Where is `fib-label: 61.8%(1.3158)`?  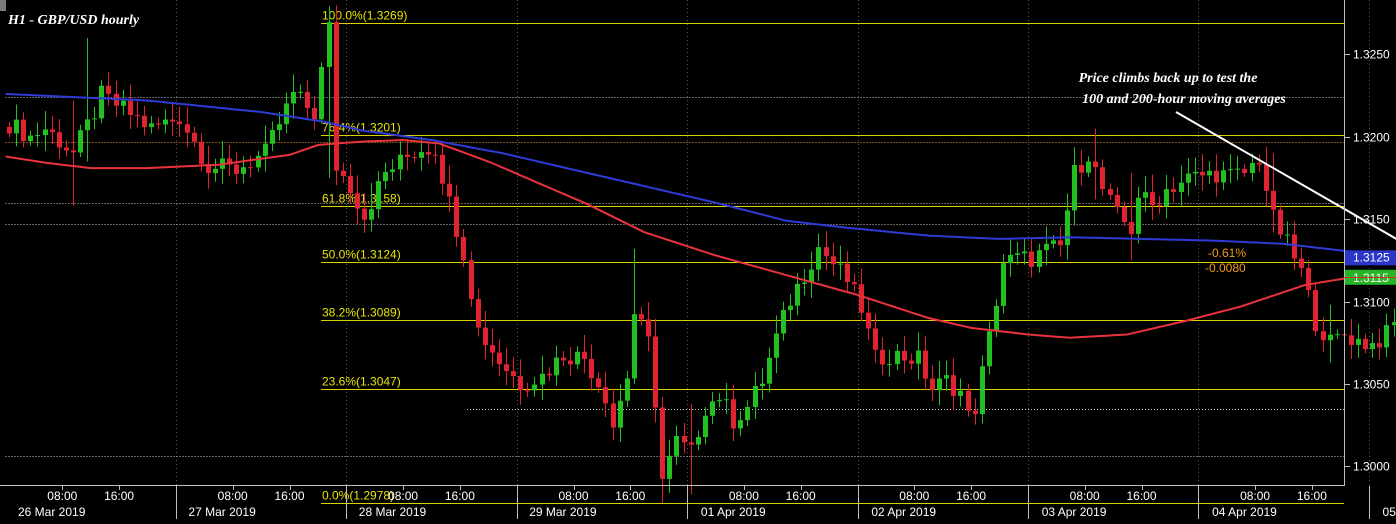
fib-label: 61.8%(1.3158) is located at coordinates (361, 199).